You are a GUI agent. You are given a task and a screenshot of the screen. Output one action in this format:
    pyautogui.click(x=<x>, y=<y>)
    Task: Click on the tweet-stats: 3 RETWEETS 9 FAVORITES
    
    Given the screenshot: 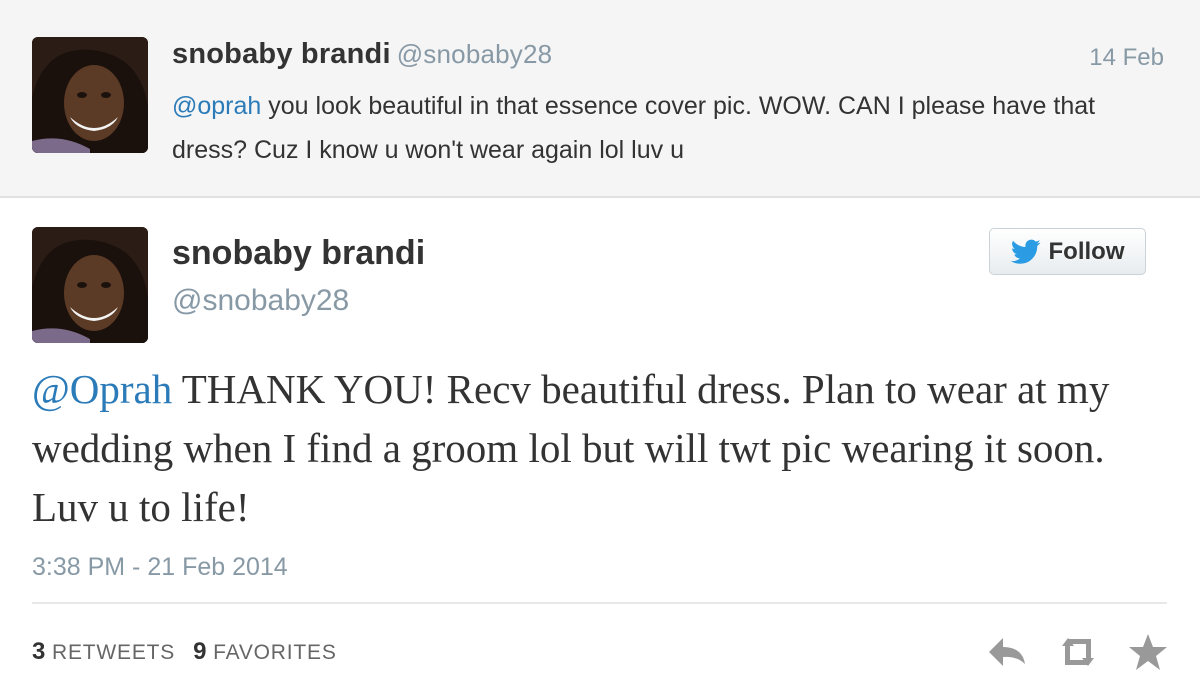 What is the action you would take?
    pyautogui.click(x=184, y=652)
    